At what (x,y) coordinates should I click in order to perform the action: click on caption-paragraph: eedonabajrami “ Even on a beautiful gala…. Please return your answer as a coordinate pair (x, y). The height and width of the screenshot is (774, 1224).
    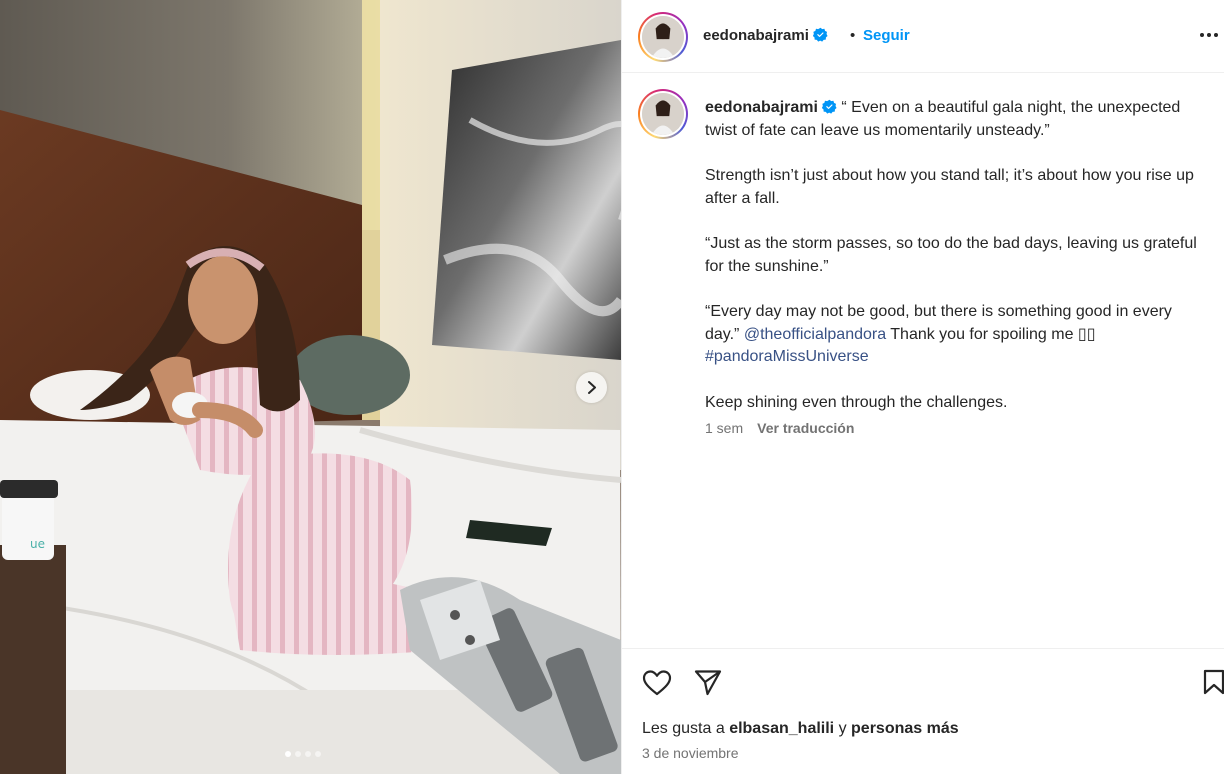
    Looking at the image, I should click on (955, 119).